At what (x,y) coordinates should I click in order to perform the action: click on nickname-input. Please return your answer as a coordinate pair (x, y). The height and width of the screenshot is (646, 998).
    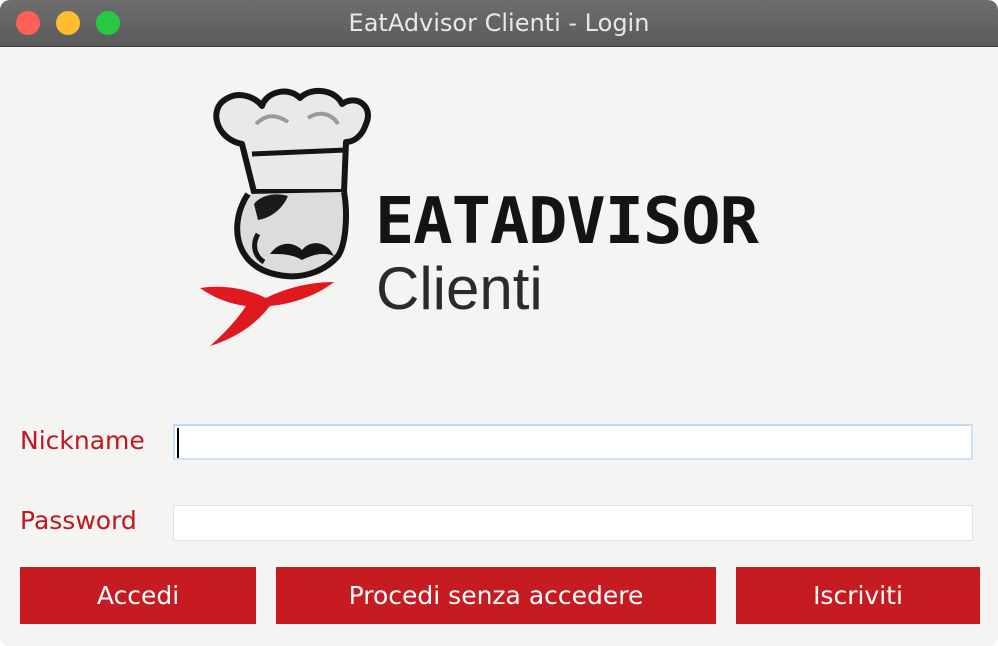
    Looking at the image, I should click on (573, 442).